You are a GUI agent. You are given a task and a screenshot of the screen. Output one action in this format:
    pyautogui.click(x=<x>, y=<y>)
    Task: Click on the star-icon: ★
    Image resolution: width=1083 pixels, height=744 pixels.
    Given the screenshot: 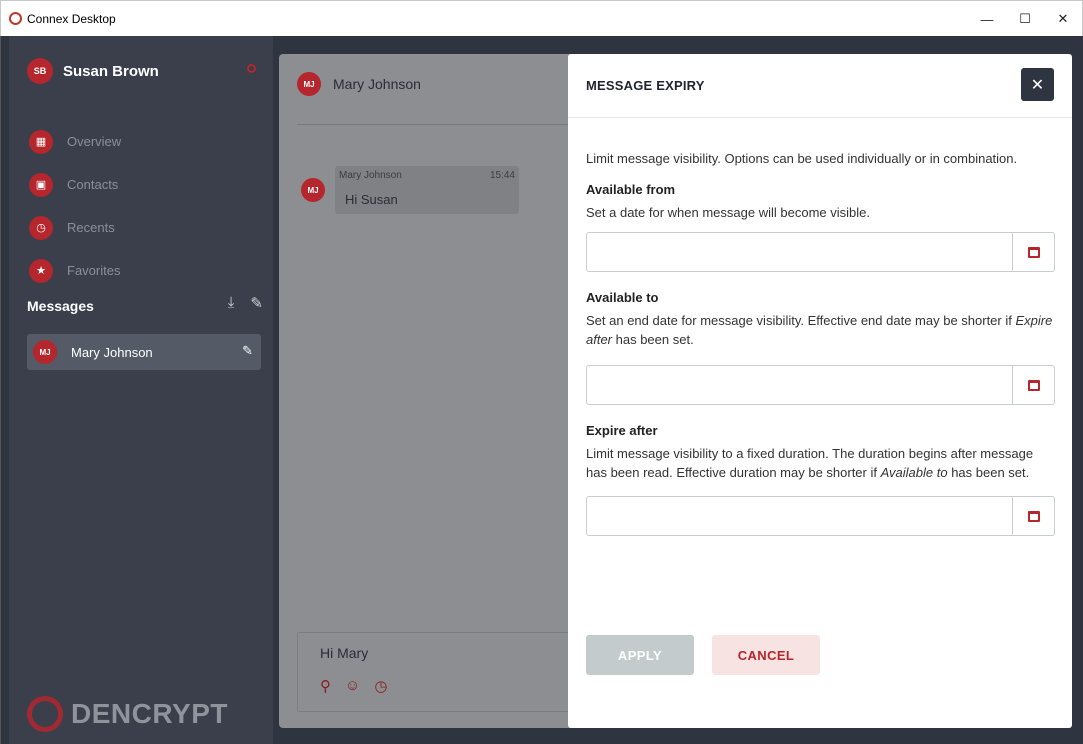 What is the action you would take?
    pyautogui.click(x=41, y=270)
    